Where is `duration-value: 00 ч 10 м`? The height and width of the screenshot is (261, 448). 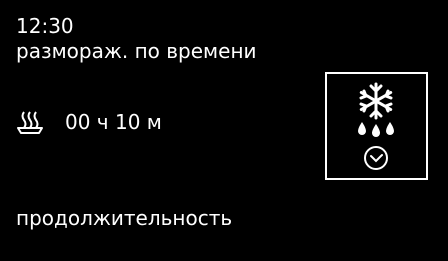 duration-value: 00 ч 10 м is located at coordinates (113, 122).